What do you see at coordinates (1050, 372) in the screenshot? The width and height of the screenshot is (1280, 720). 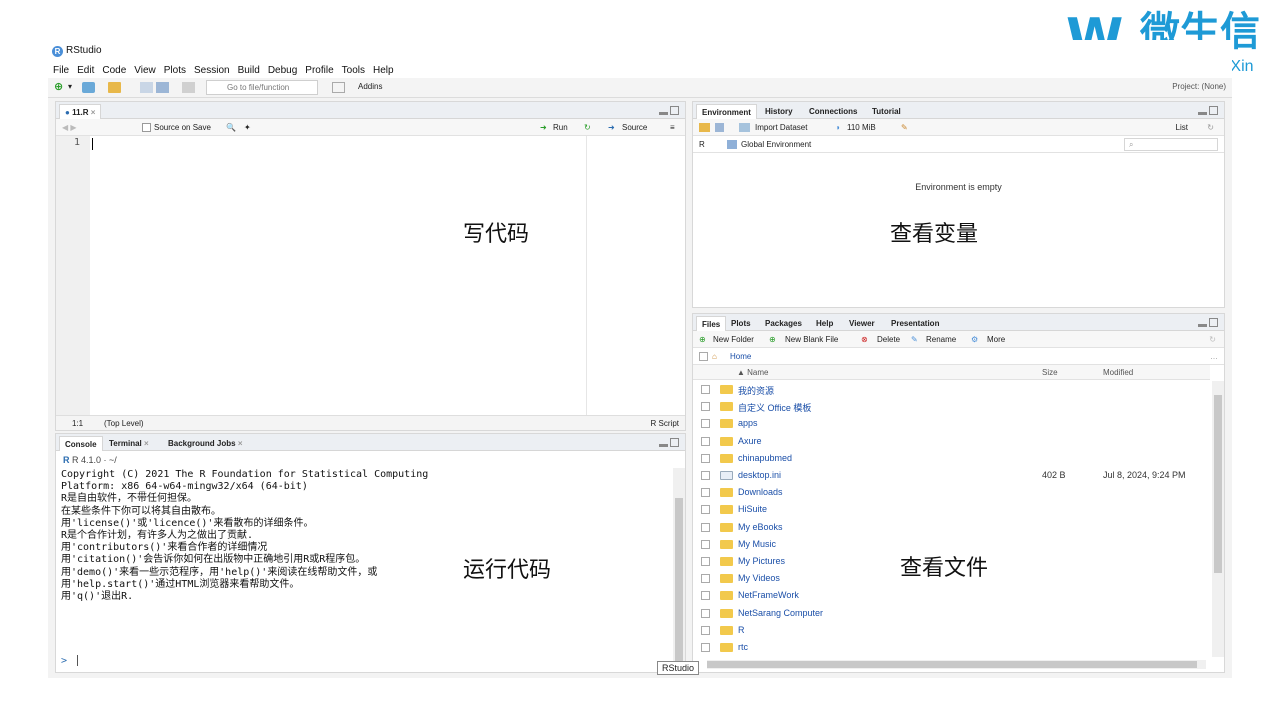 I see `column-size: Size` at bounding box center [1050, 372].